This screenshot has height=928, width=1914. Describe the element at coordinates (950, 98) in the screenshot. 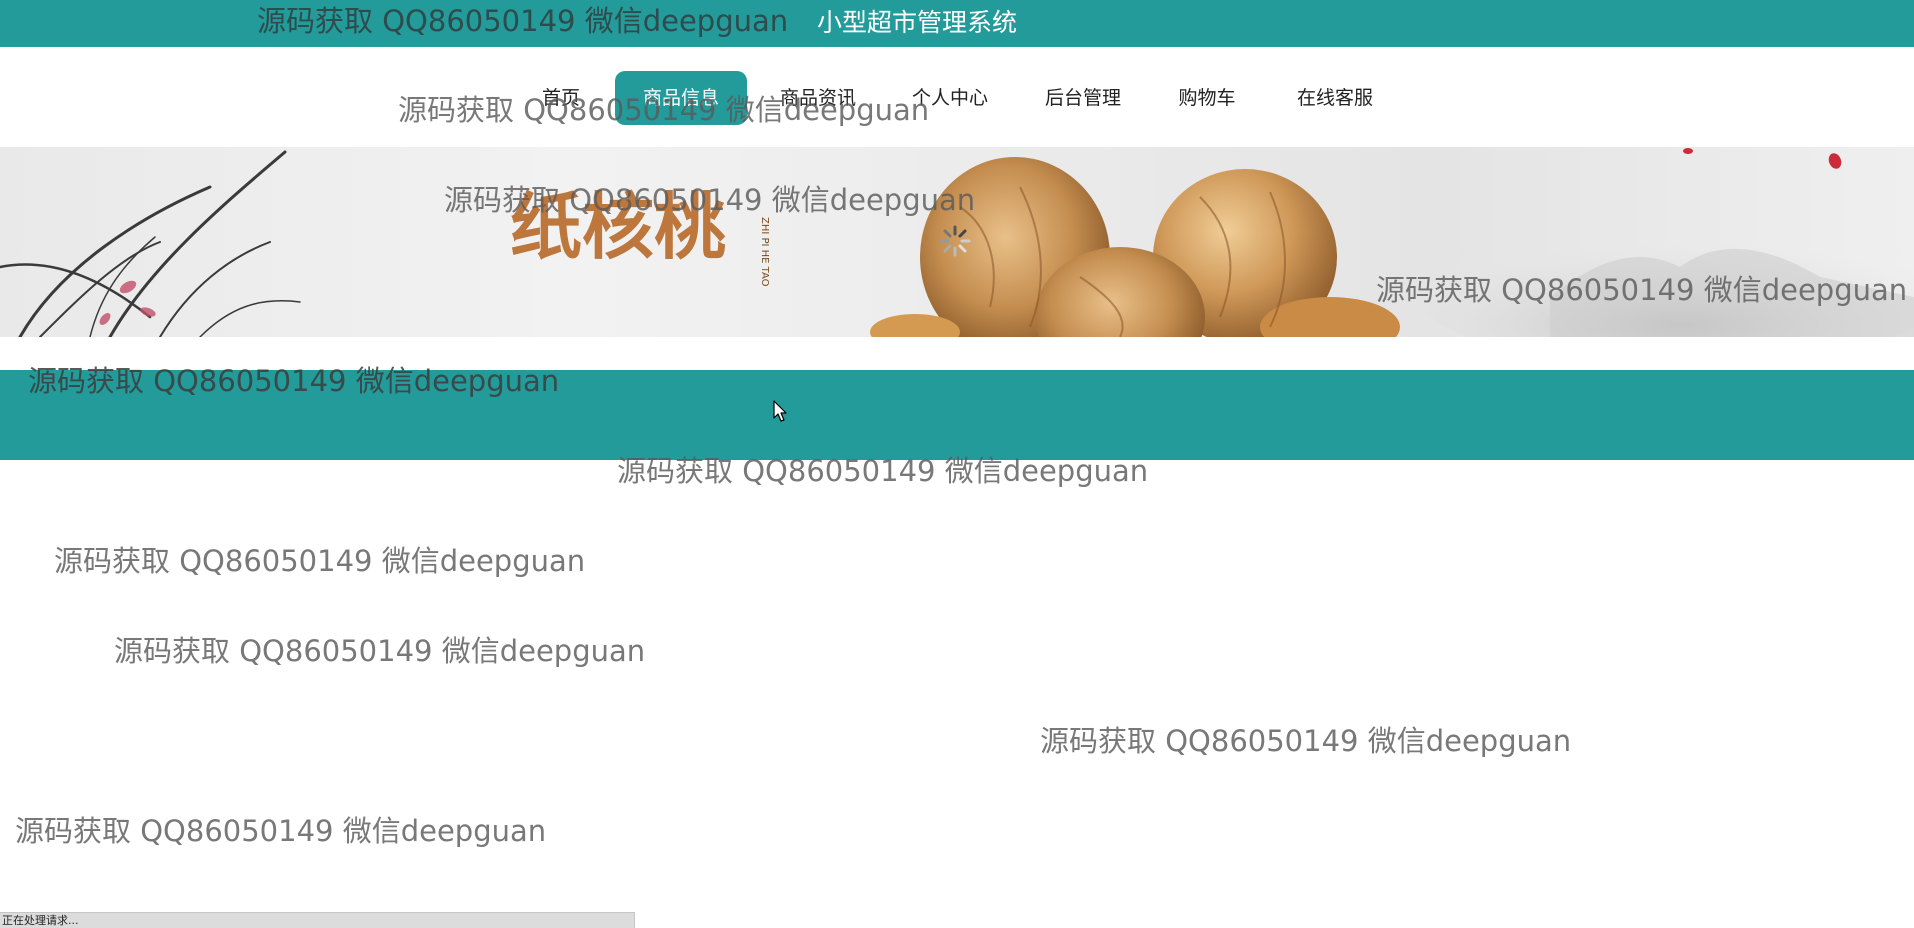

I see `nav-item-profile: 个人中心` at that location.